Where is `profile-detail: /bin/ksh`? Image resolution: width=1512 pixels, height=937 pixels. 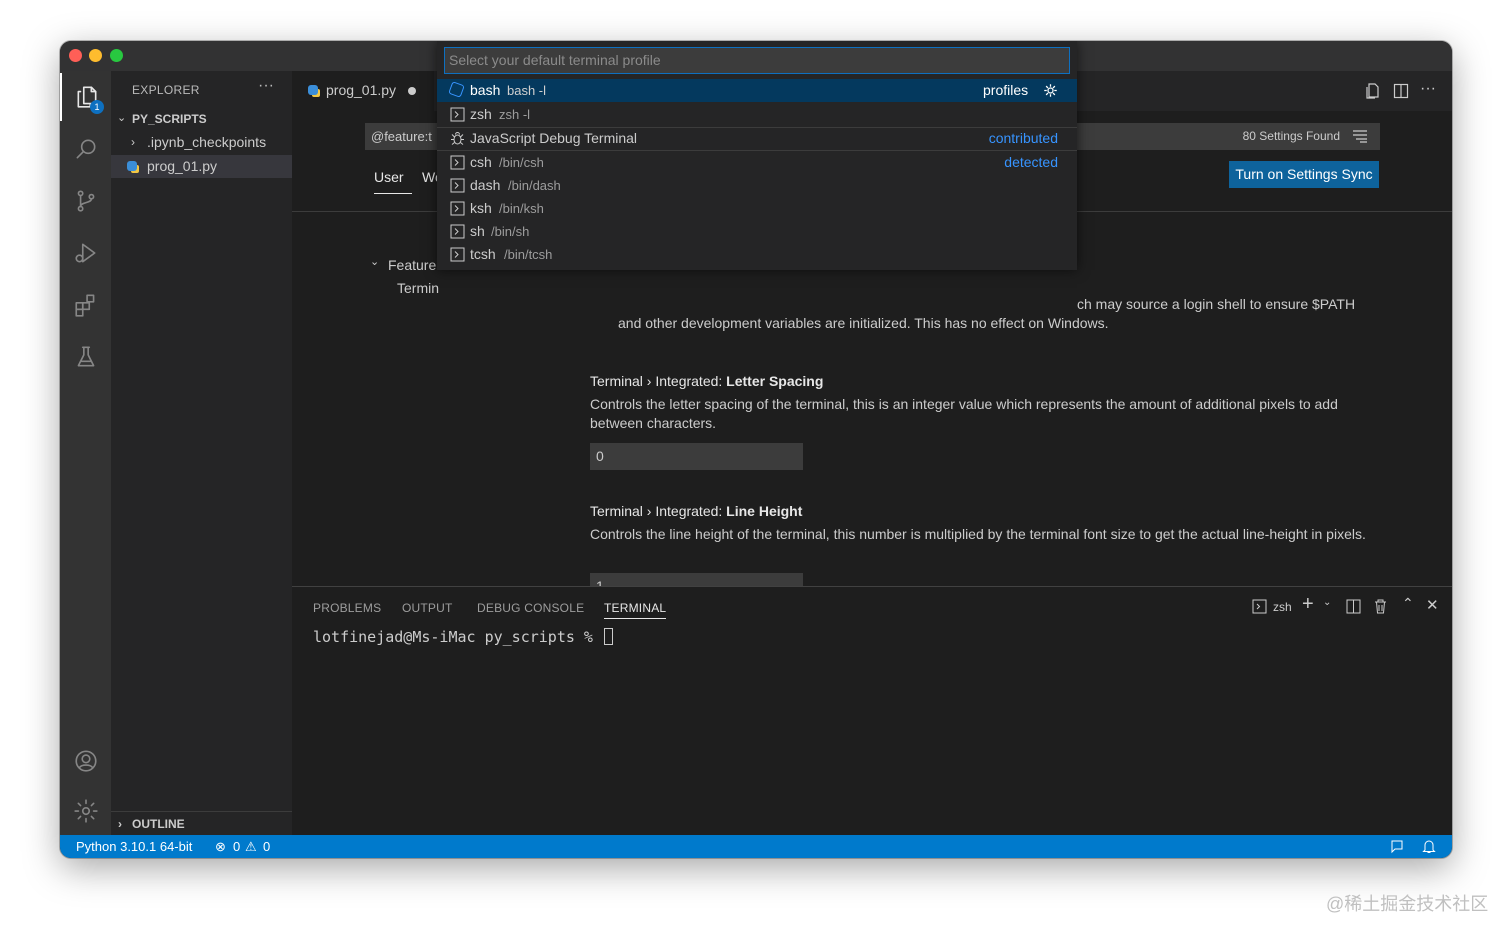 profile-detail: /bin/ksh is located at coordinates (521, 208).